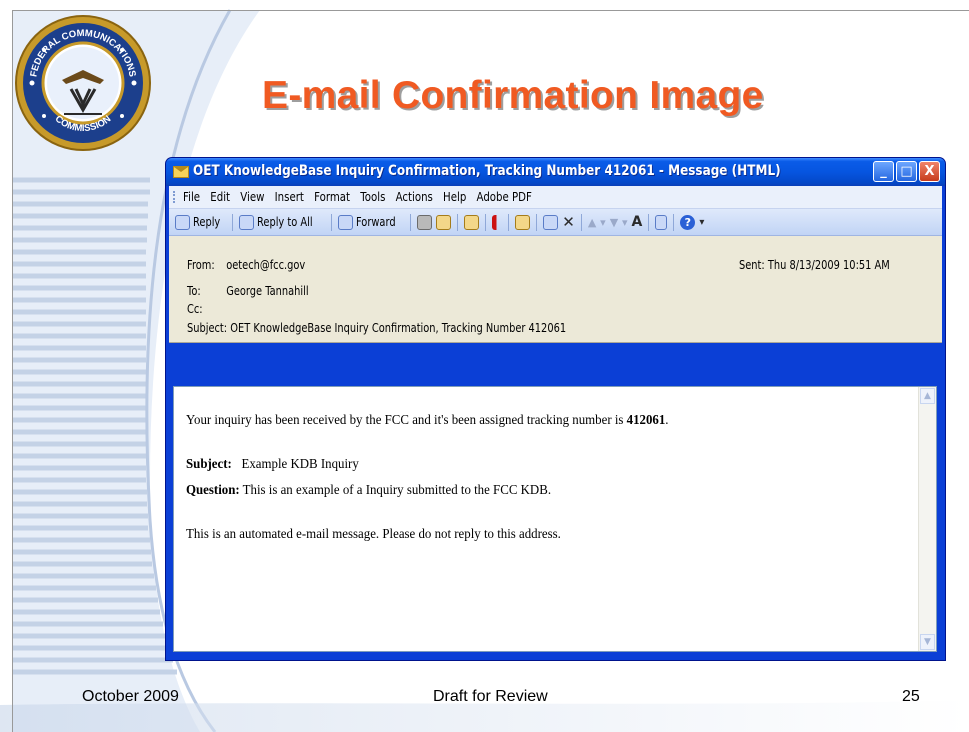 The image size is (969, 732). Describe the element at coordinates (195, 309) in the screenshot. I see `cc-label: Cc:` at that location.